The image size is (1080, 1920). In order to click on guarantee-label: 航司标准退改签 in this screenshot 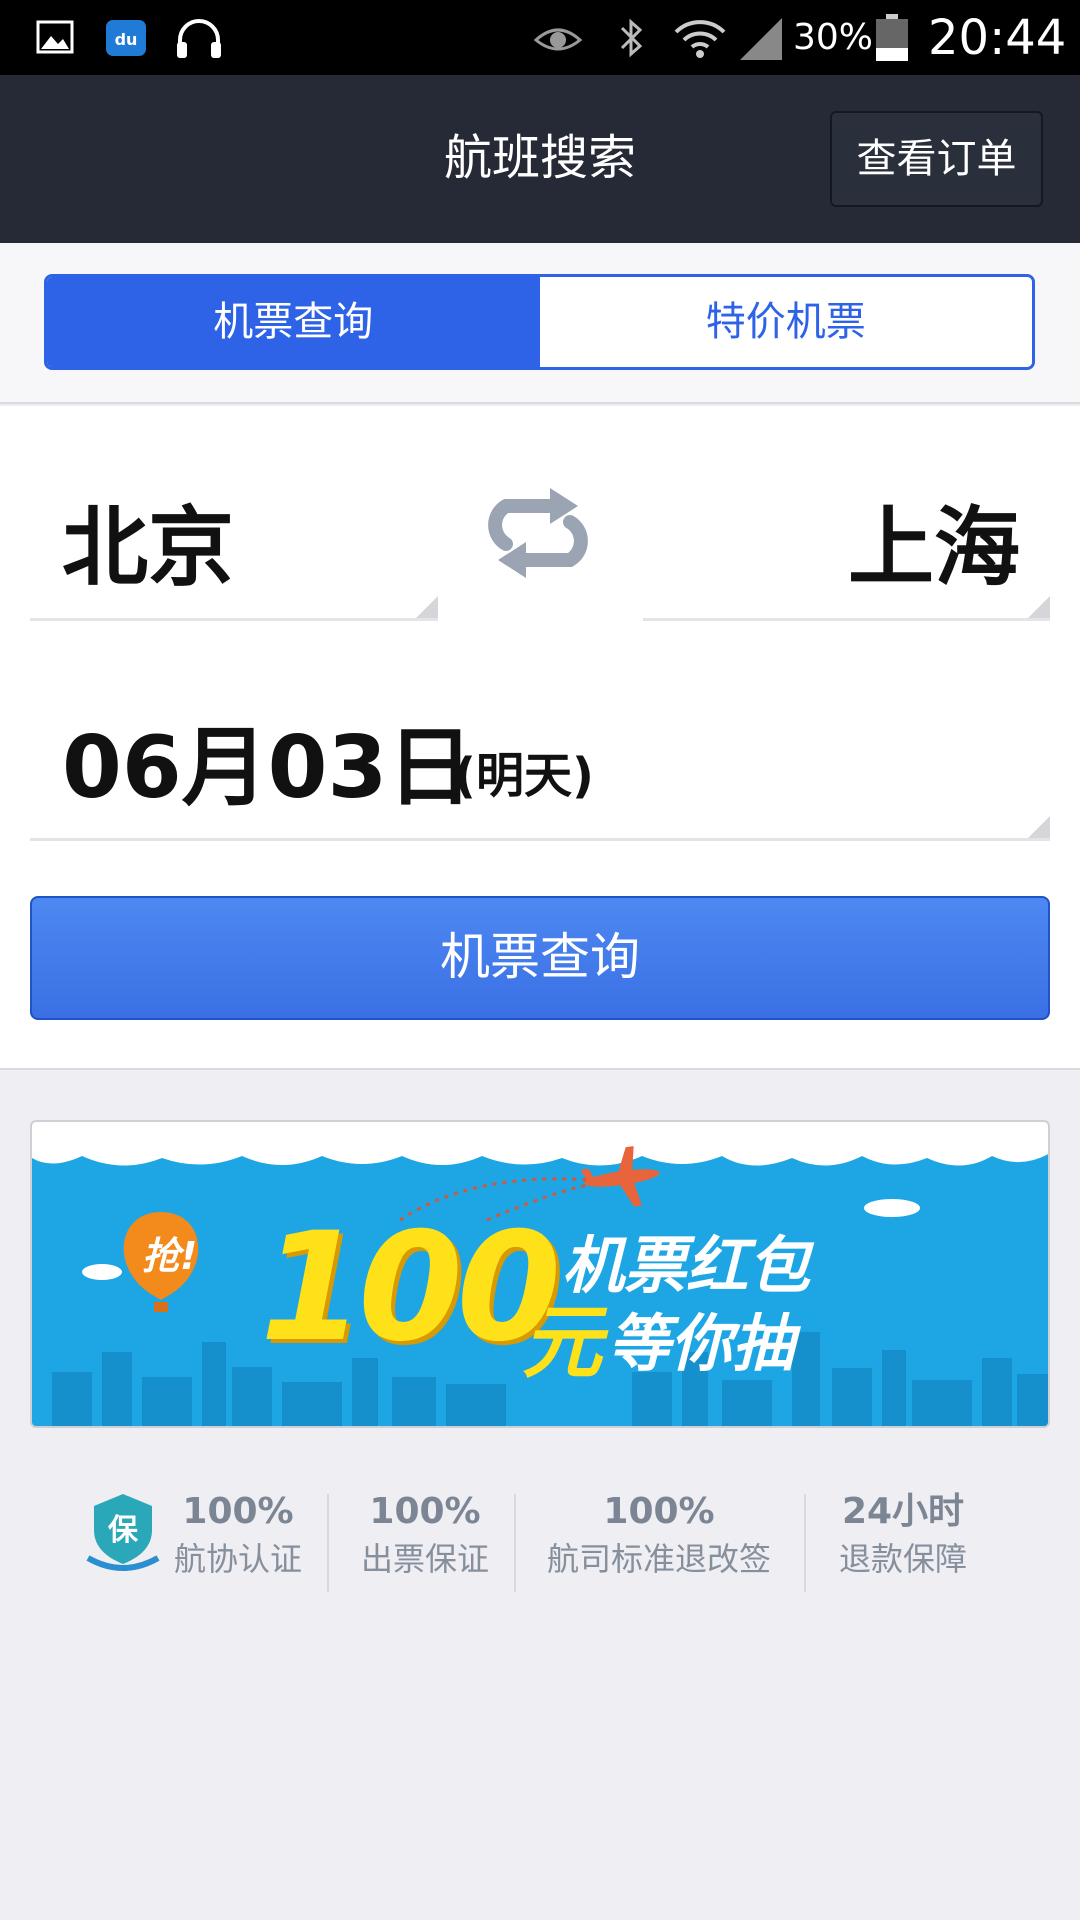, I will do `click(658, 1559)`.